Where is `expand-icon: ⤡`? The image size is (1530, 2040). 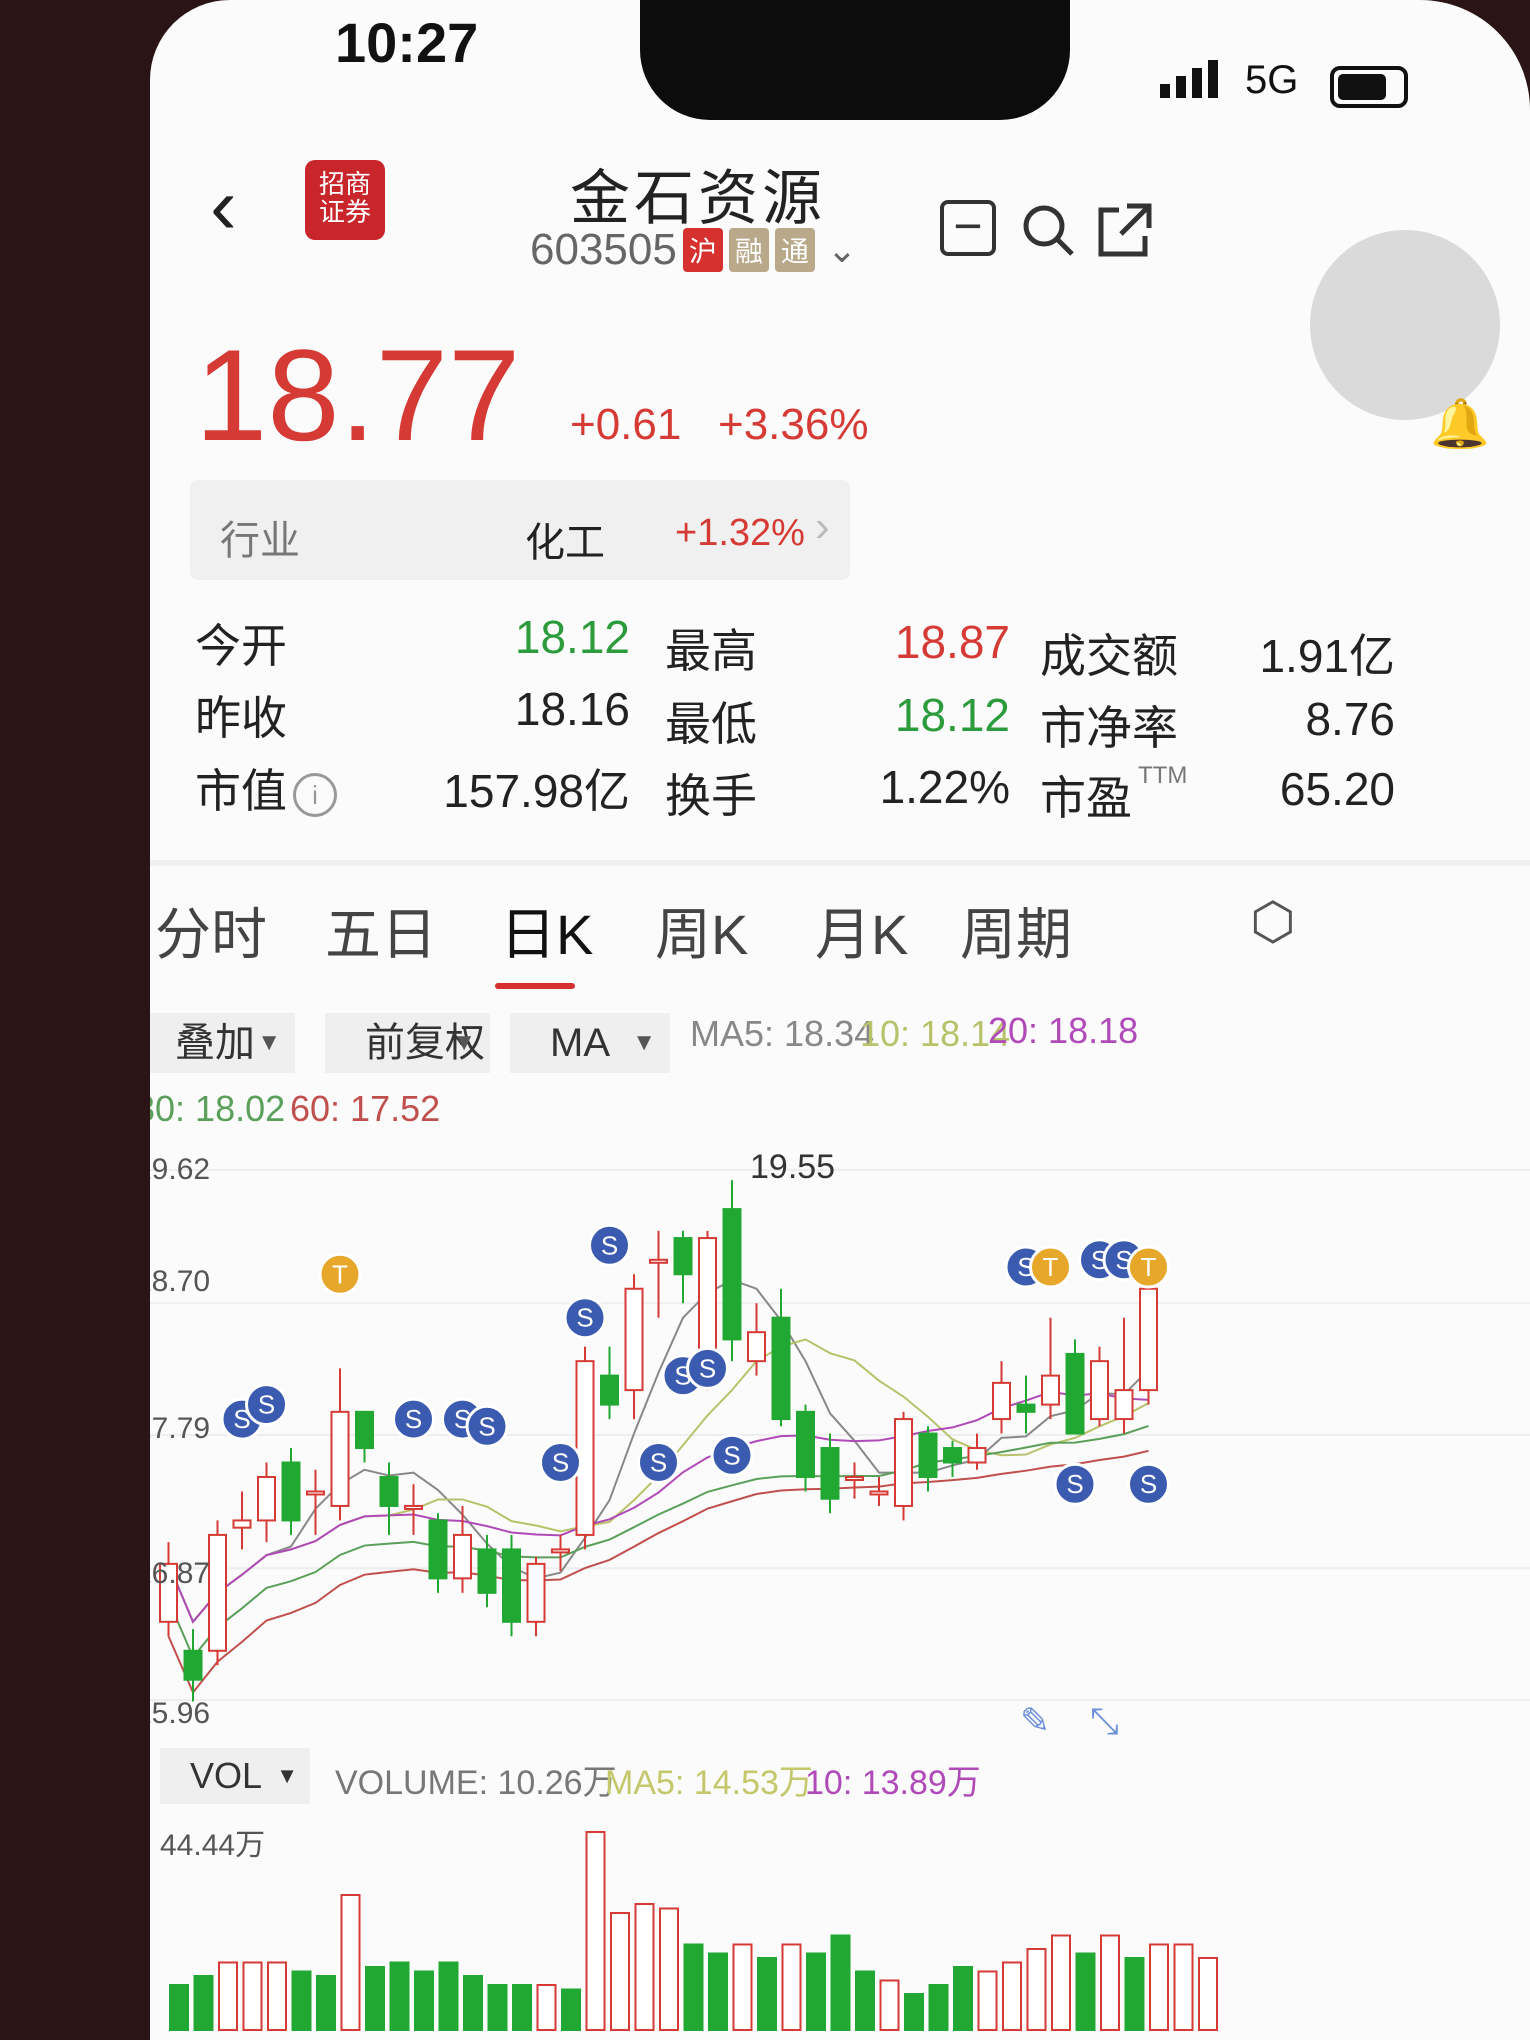
expand-icon: ⤡ is located at coordinates (1104, 1721).